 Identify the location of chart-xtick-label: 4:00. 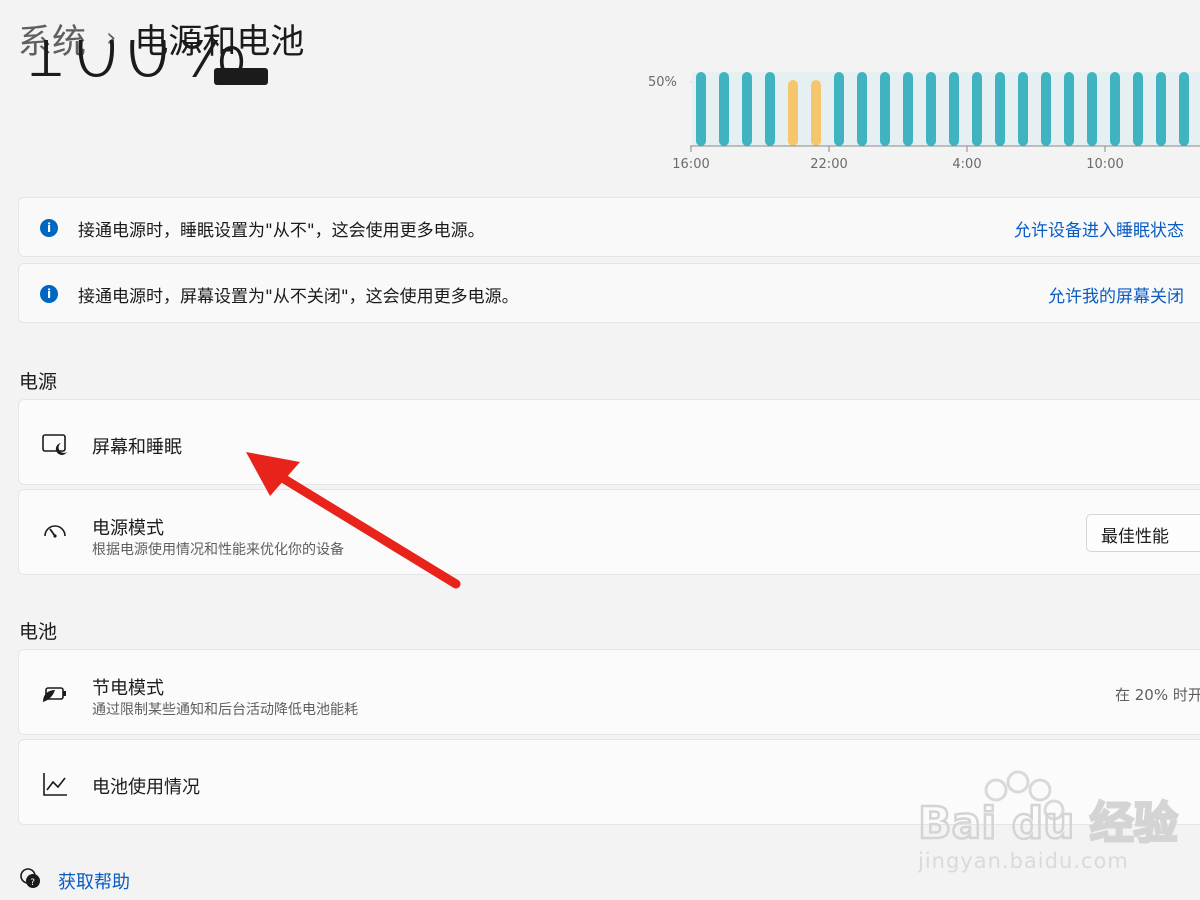
(966, 164).